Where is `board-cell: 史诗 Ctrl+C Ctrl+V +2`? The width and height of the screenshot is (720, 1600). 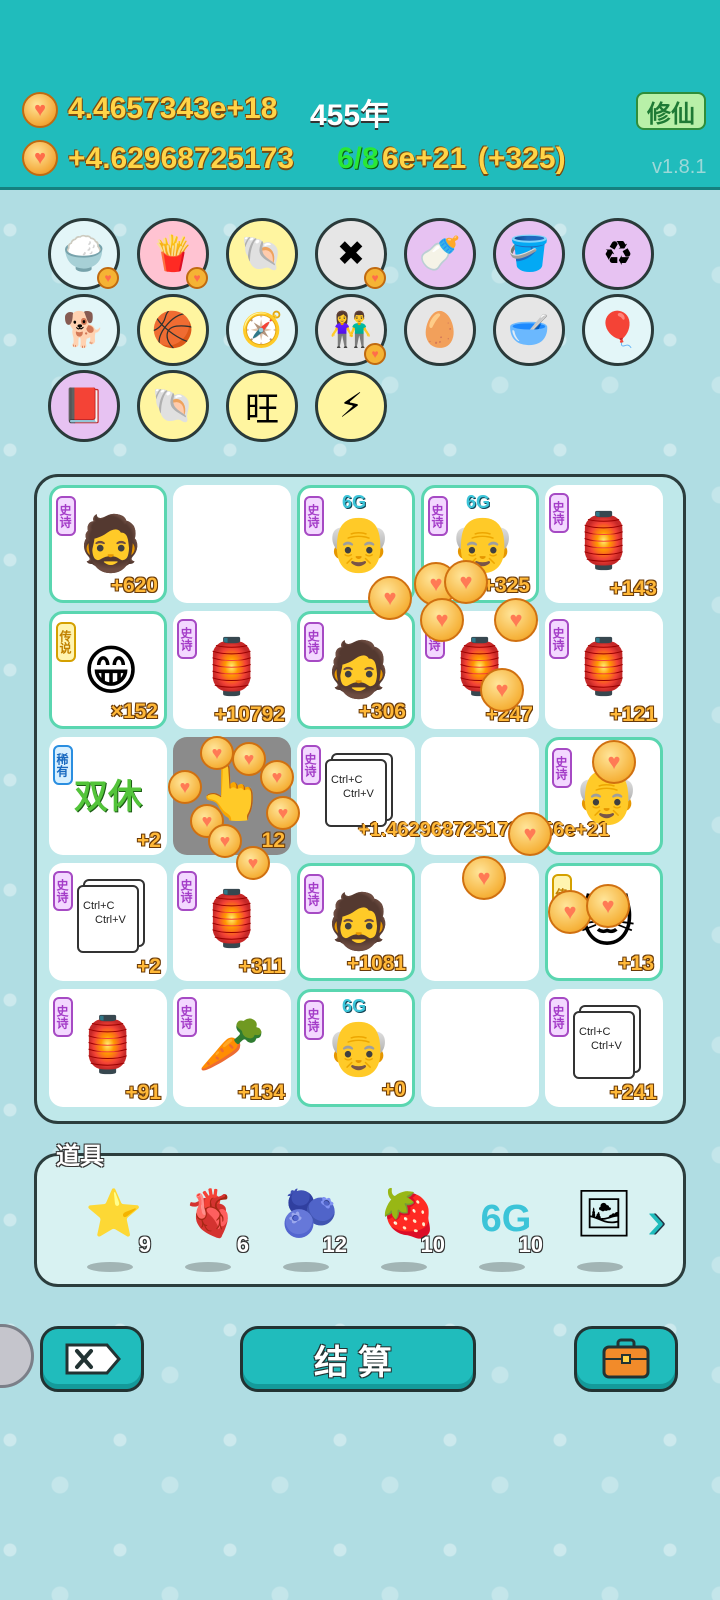 board-cell: 史诗 Ctrl+C Ctrl+V +2 is located at coordinates (108, 922).